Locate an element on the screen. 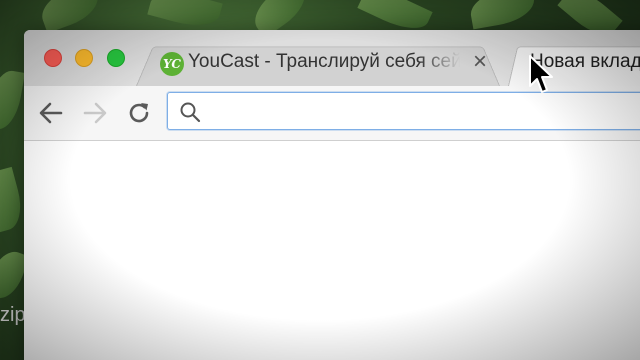  arrow-left-icon is located at coordinates (51, 113).